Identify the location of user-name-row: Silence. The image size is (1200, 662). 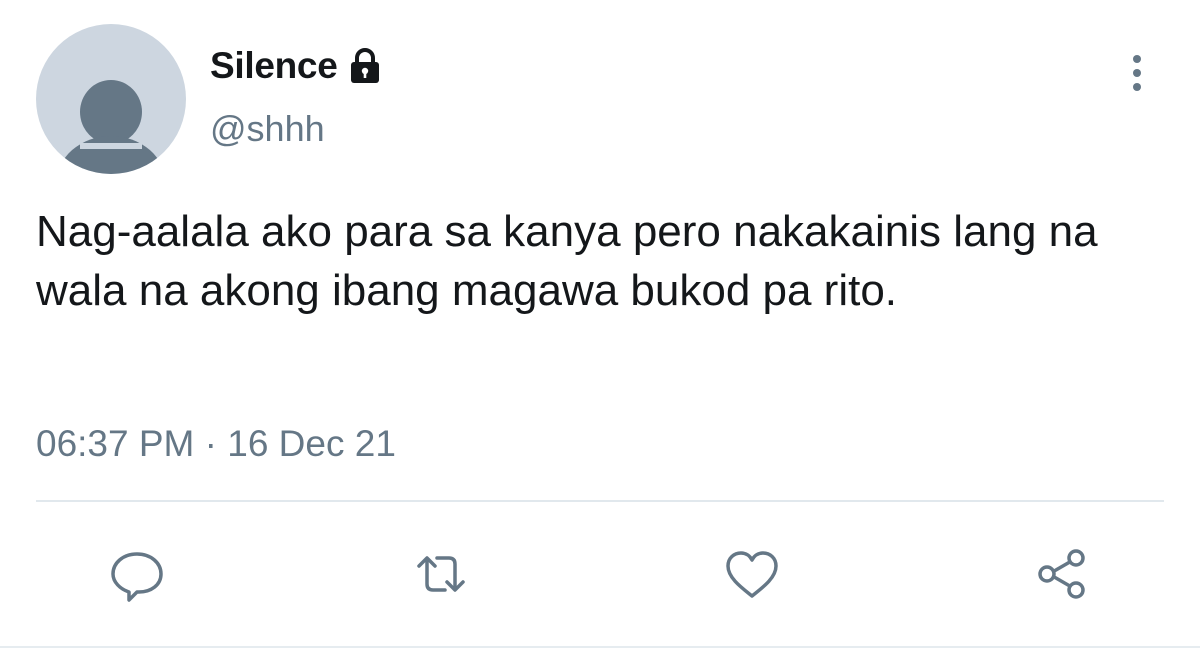
(297, 66).